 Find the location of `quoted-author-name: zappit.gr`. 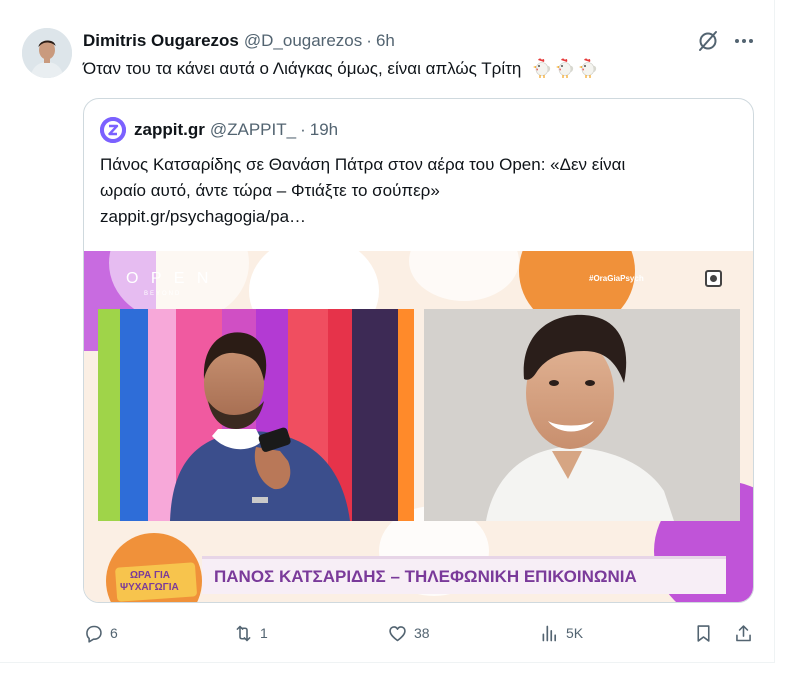

quoted-author-name: zappit.gr is located at coordinates (169, 130).